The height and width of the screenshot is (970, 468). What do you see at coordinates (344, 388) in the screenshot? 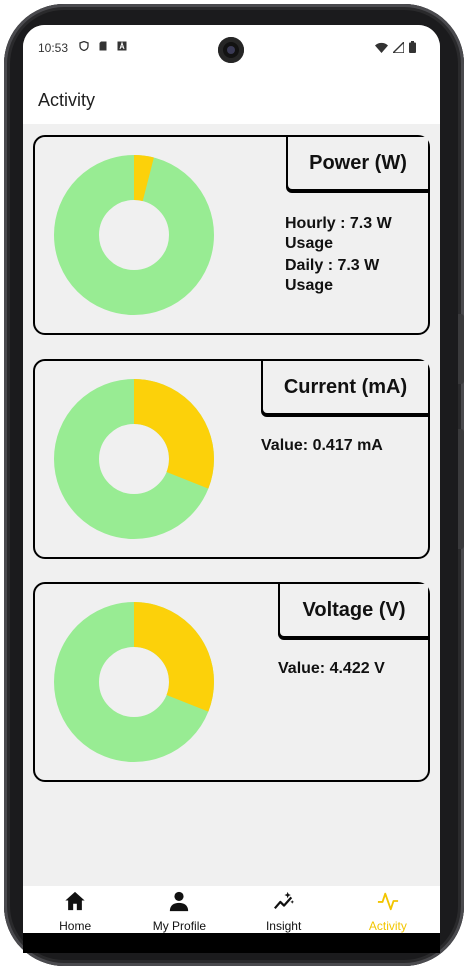
I see `current-title: Current (mA)` at bounding box center [344, 388].